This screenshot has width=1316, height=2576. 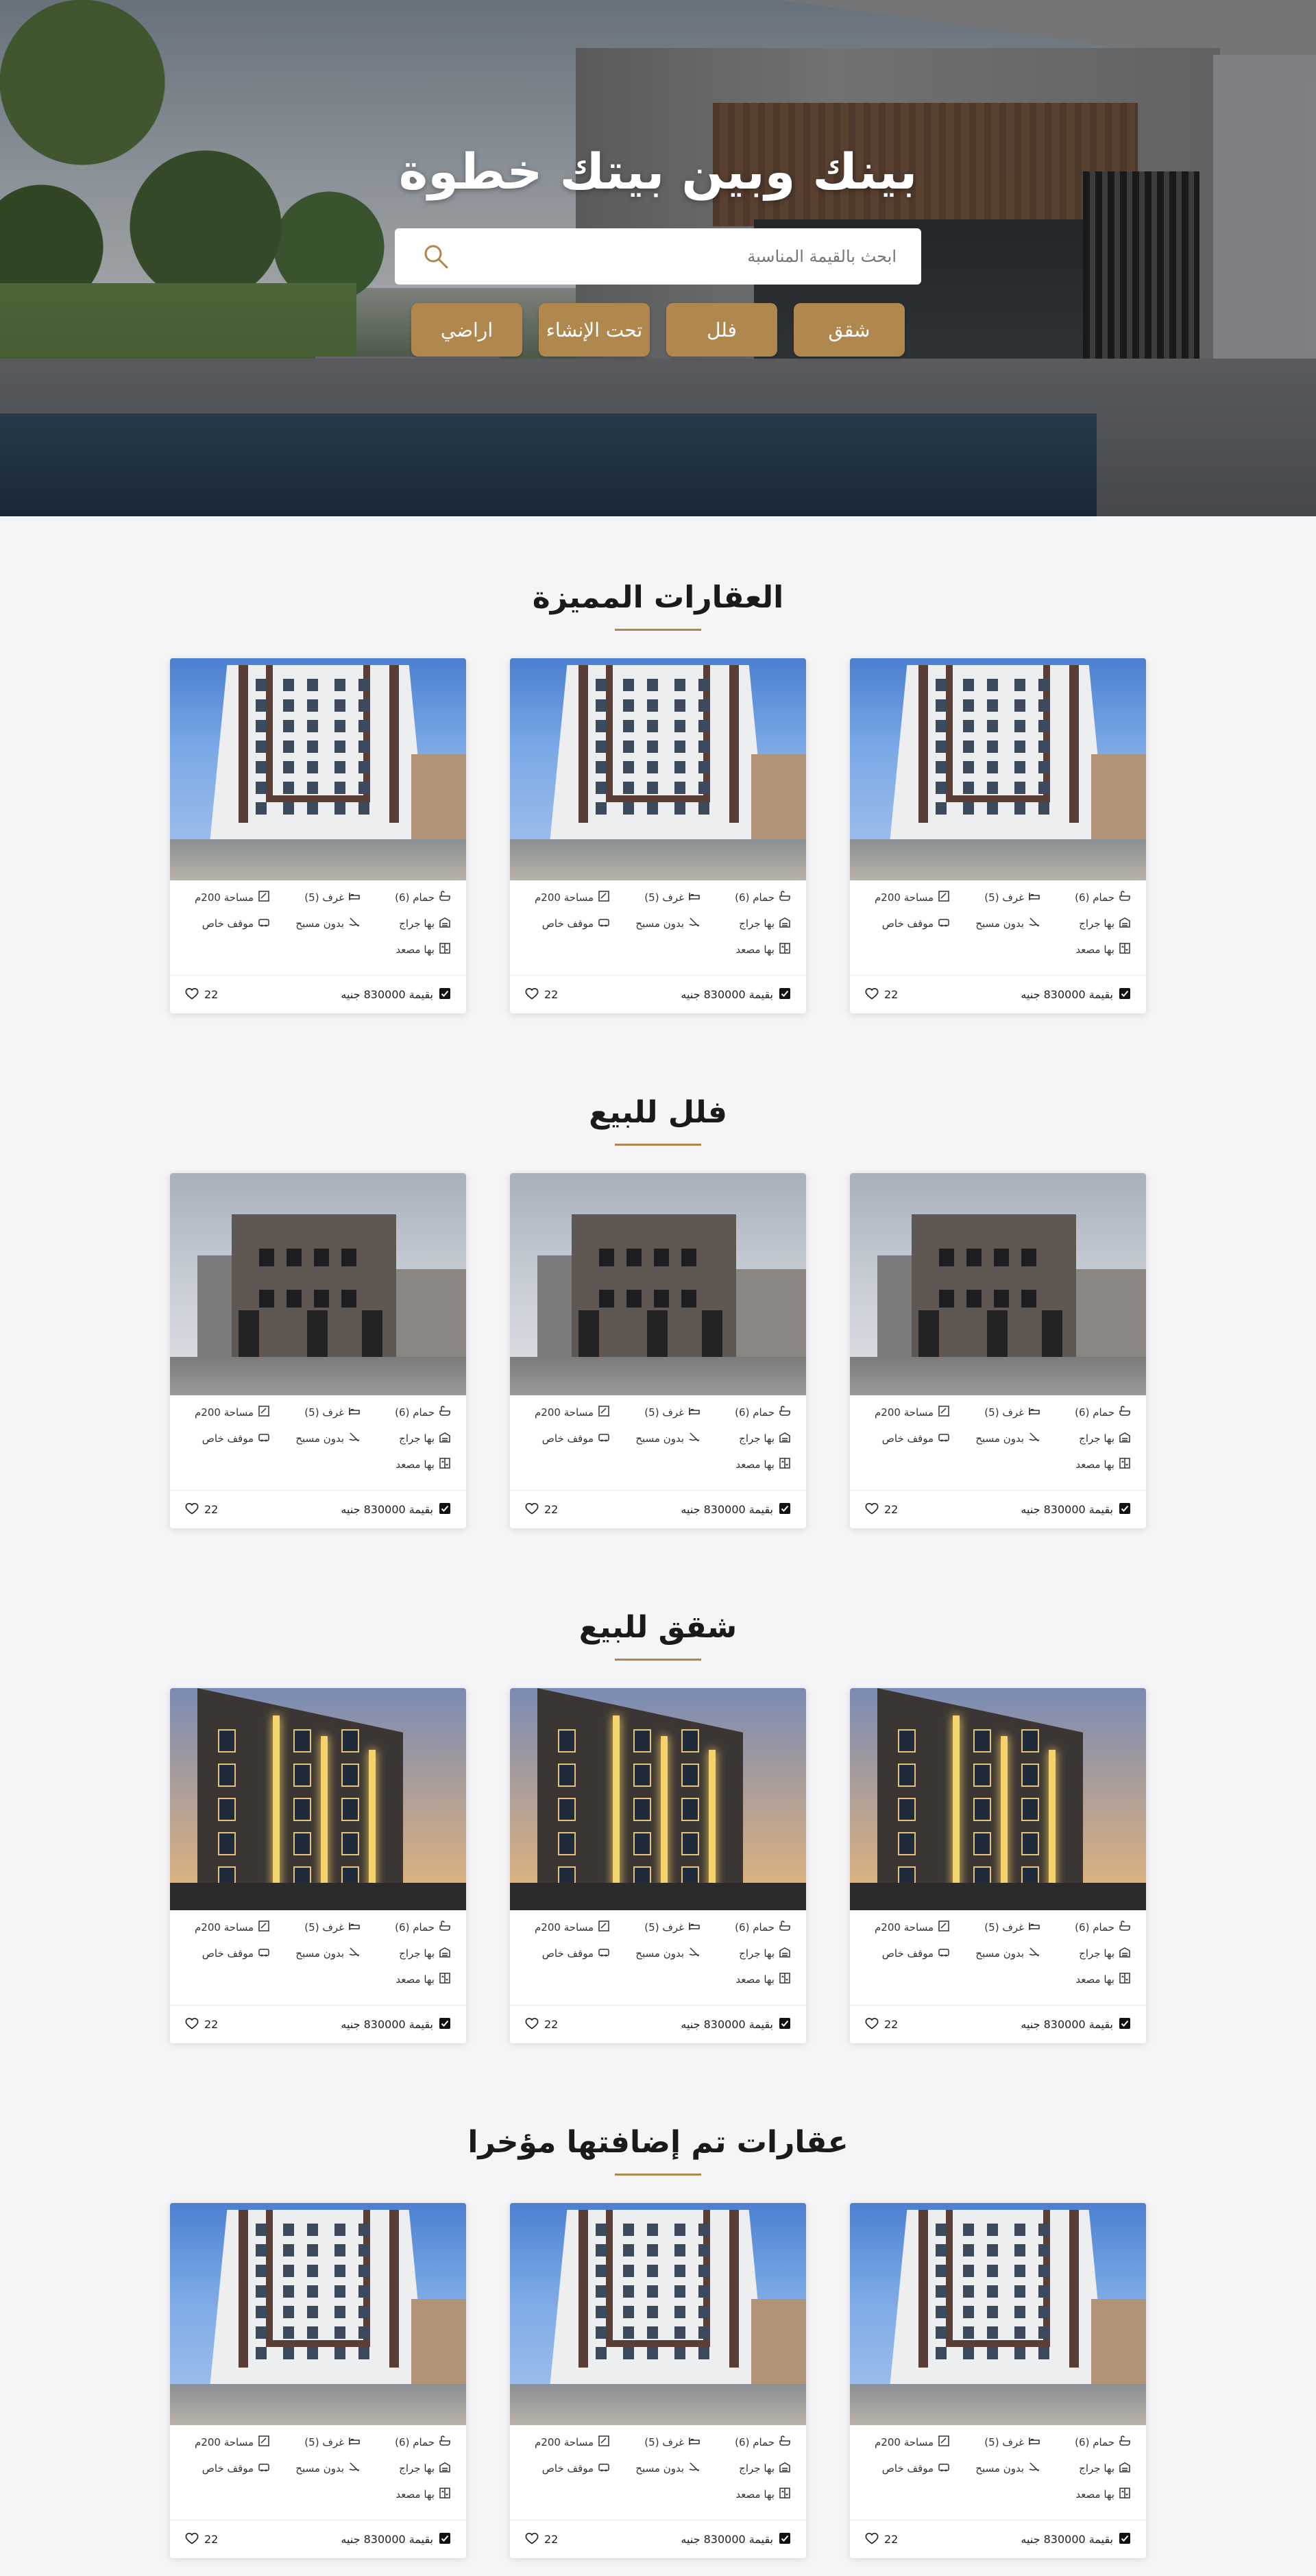 I want to click on card-footer: بقيمة 830000 جنيه 22, so click(x=658, y=994).